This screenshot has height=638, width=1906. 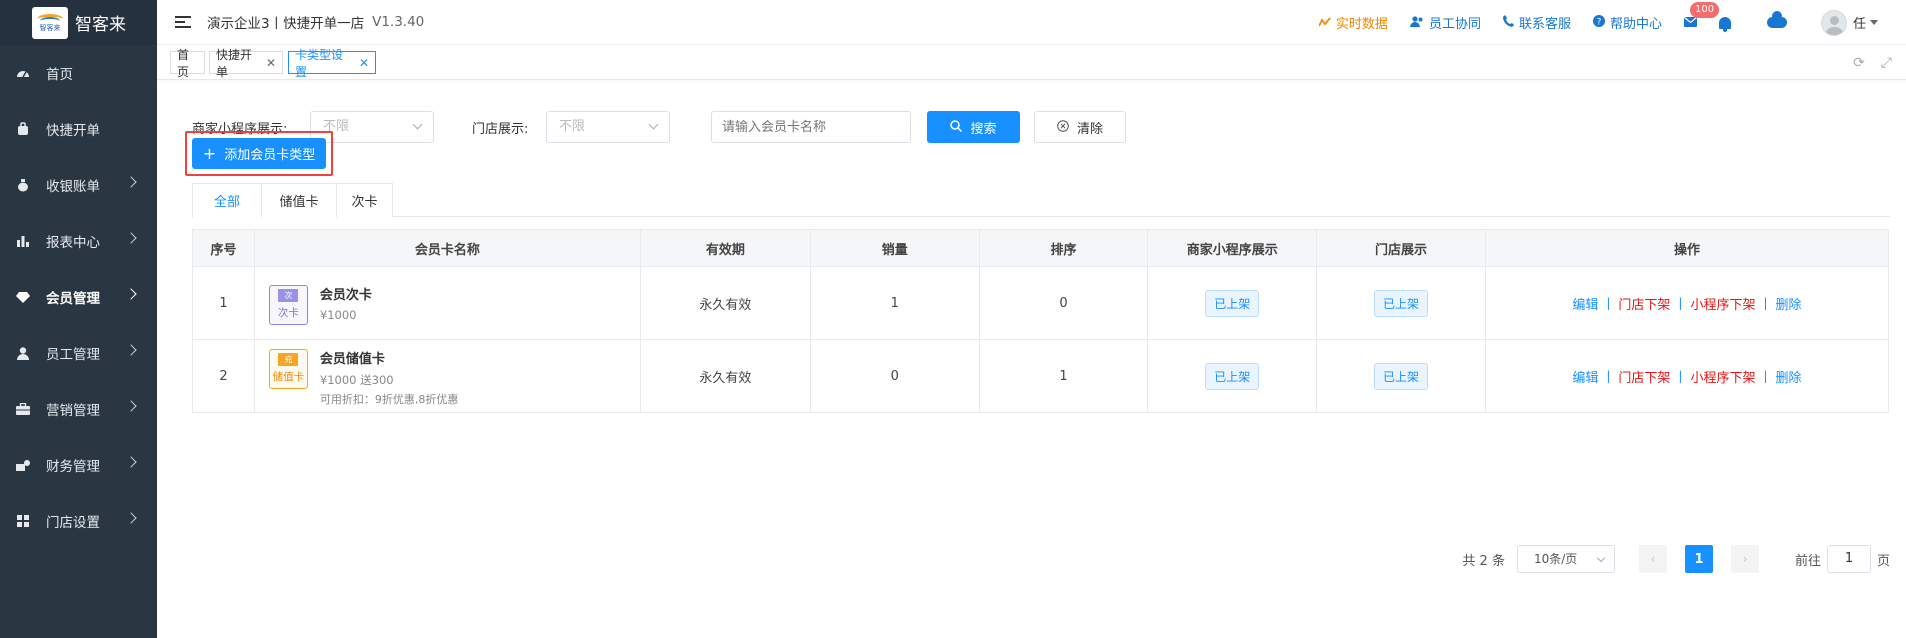 I want to click on search-icon, so click(x=956, y=127).